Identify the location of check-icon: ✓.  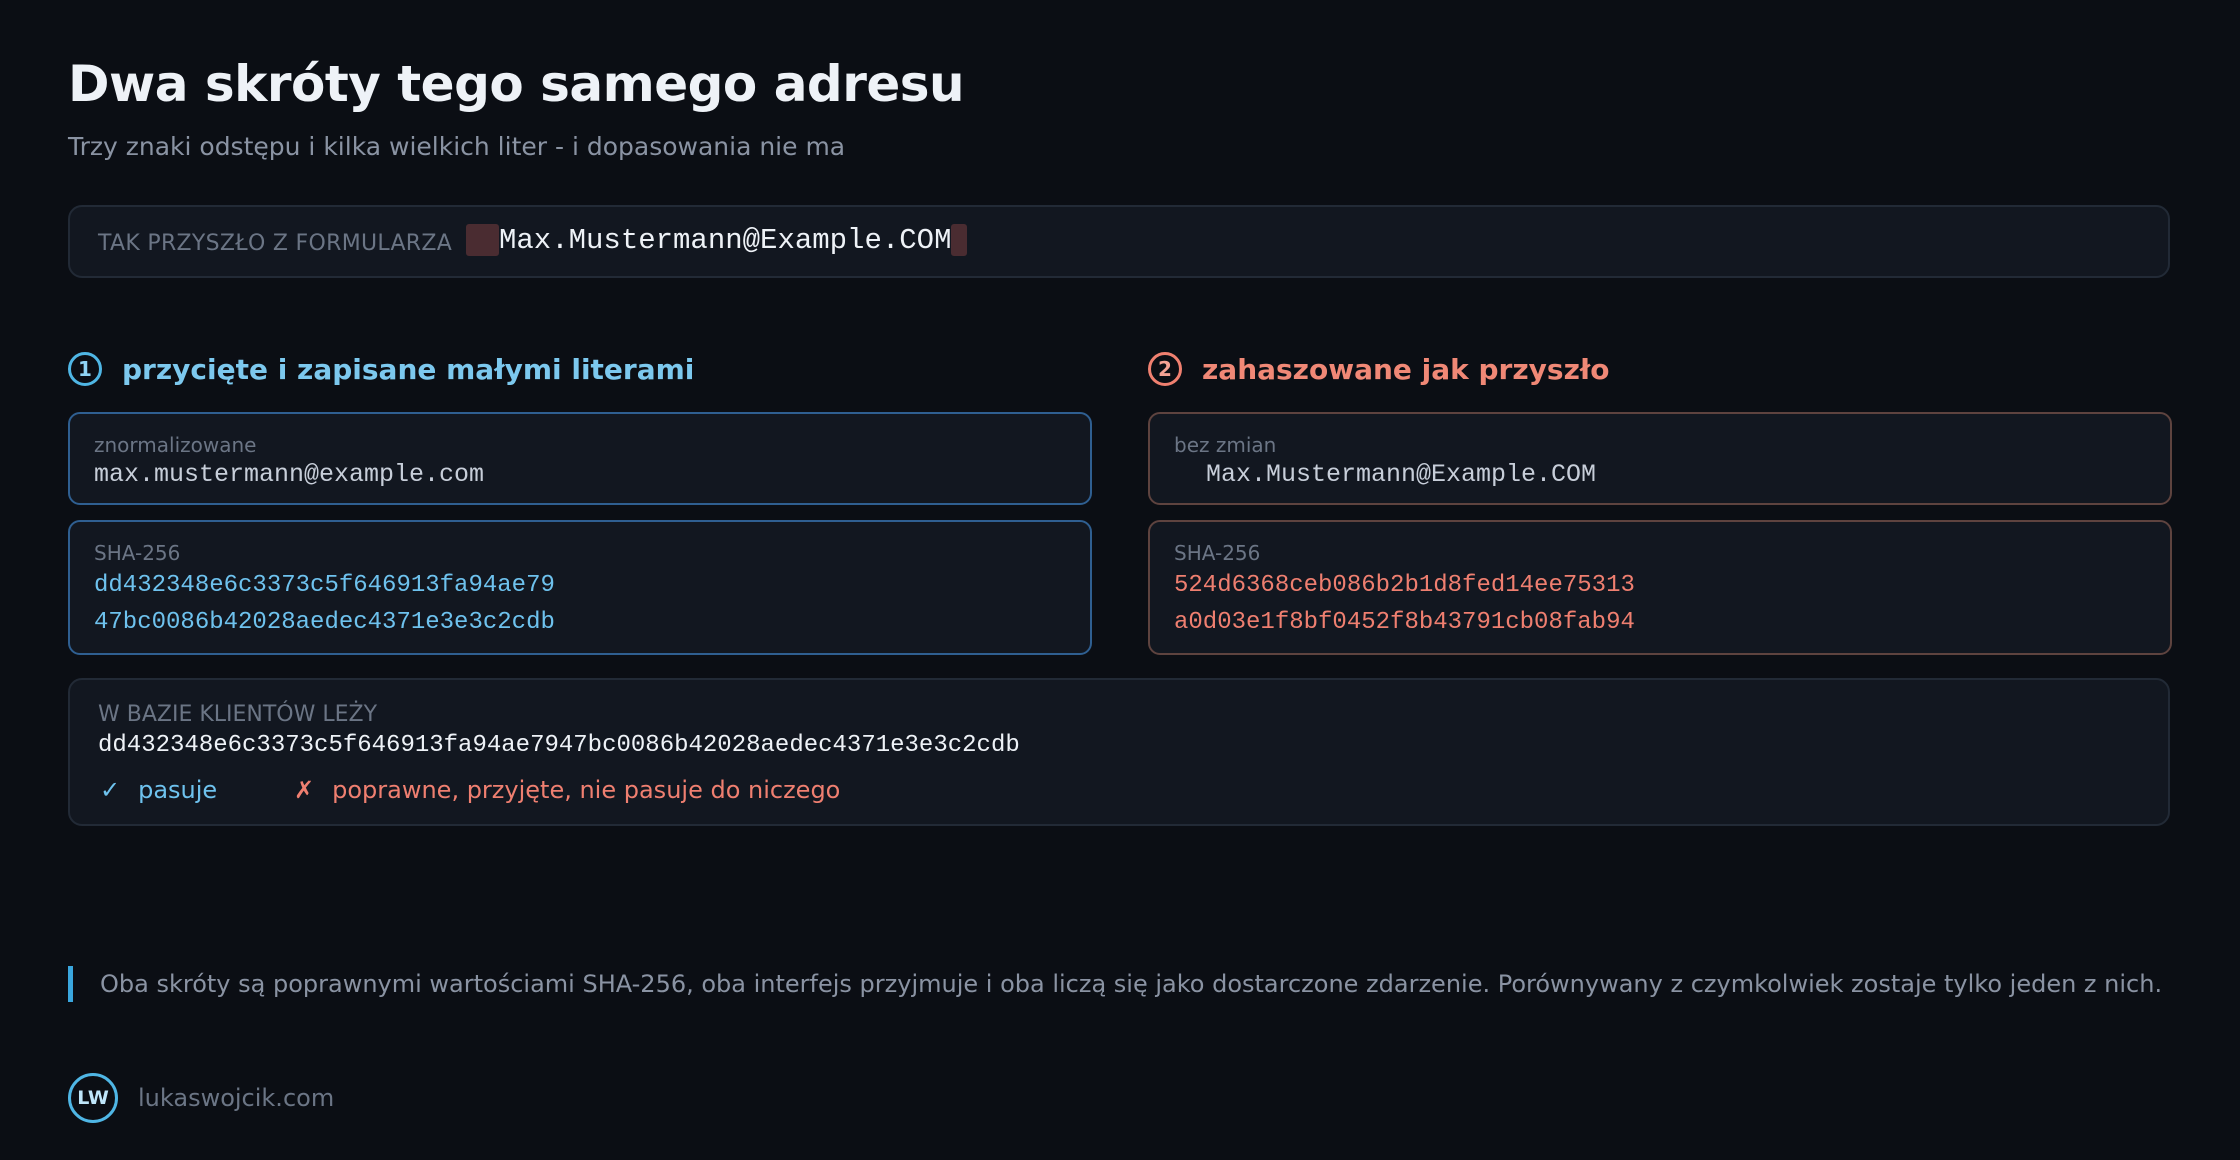
(110, 790).